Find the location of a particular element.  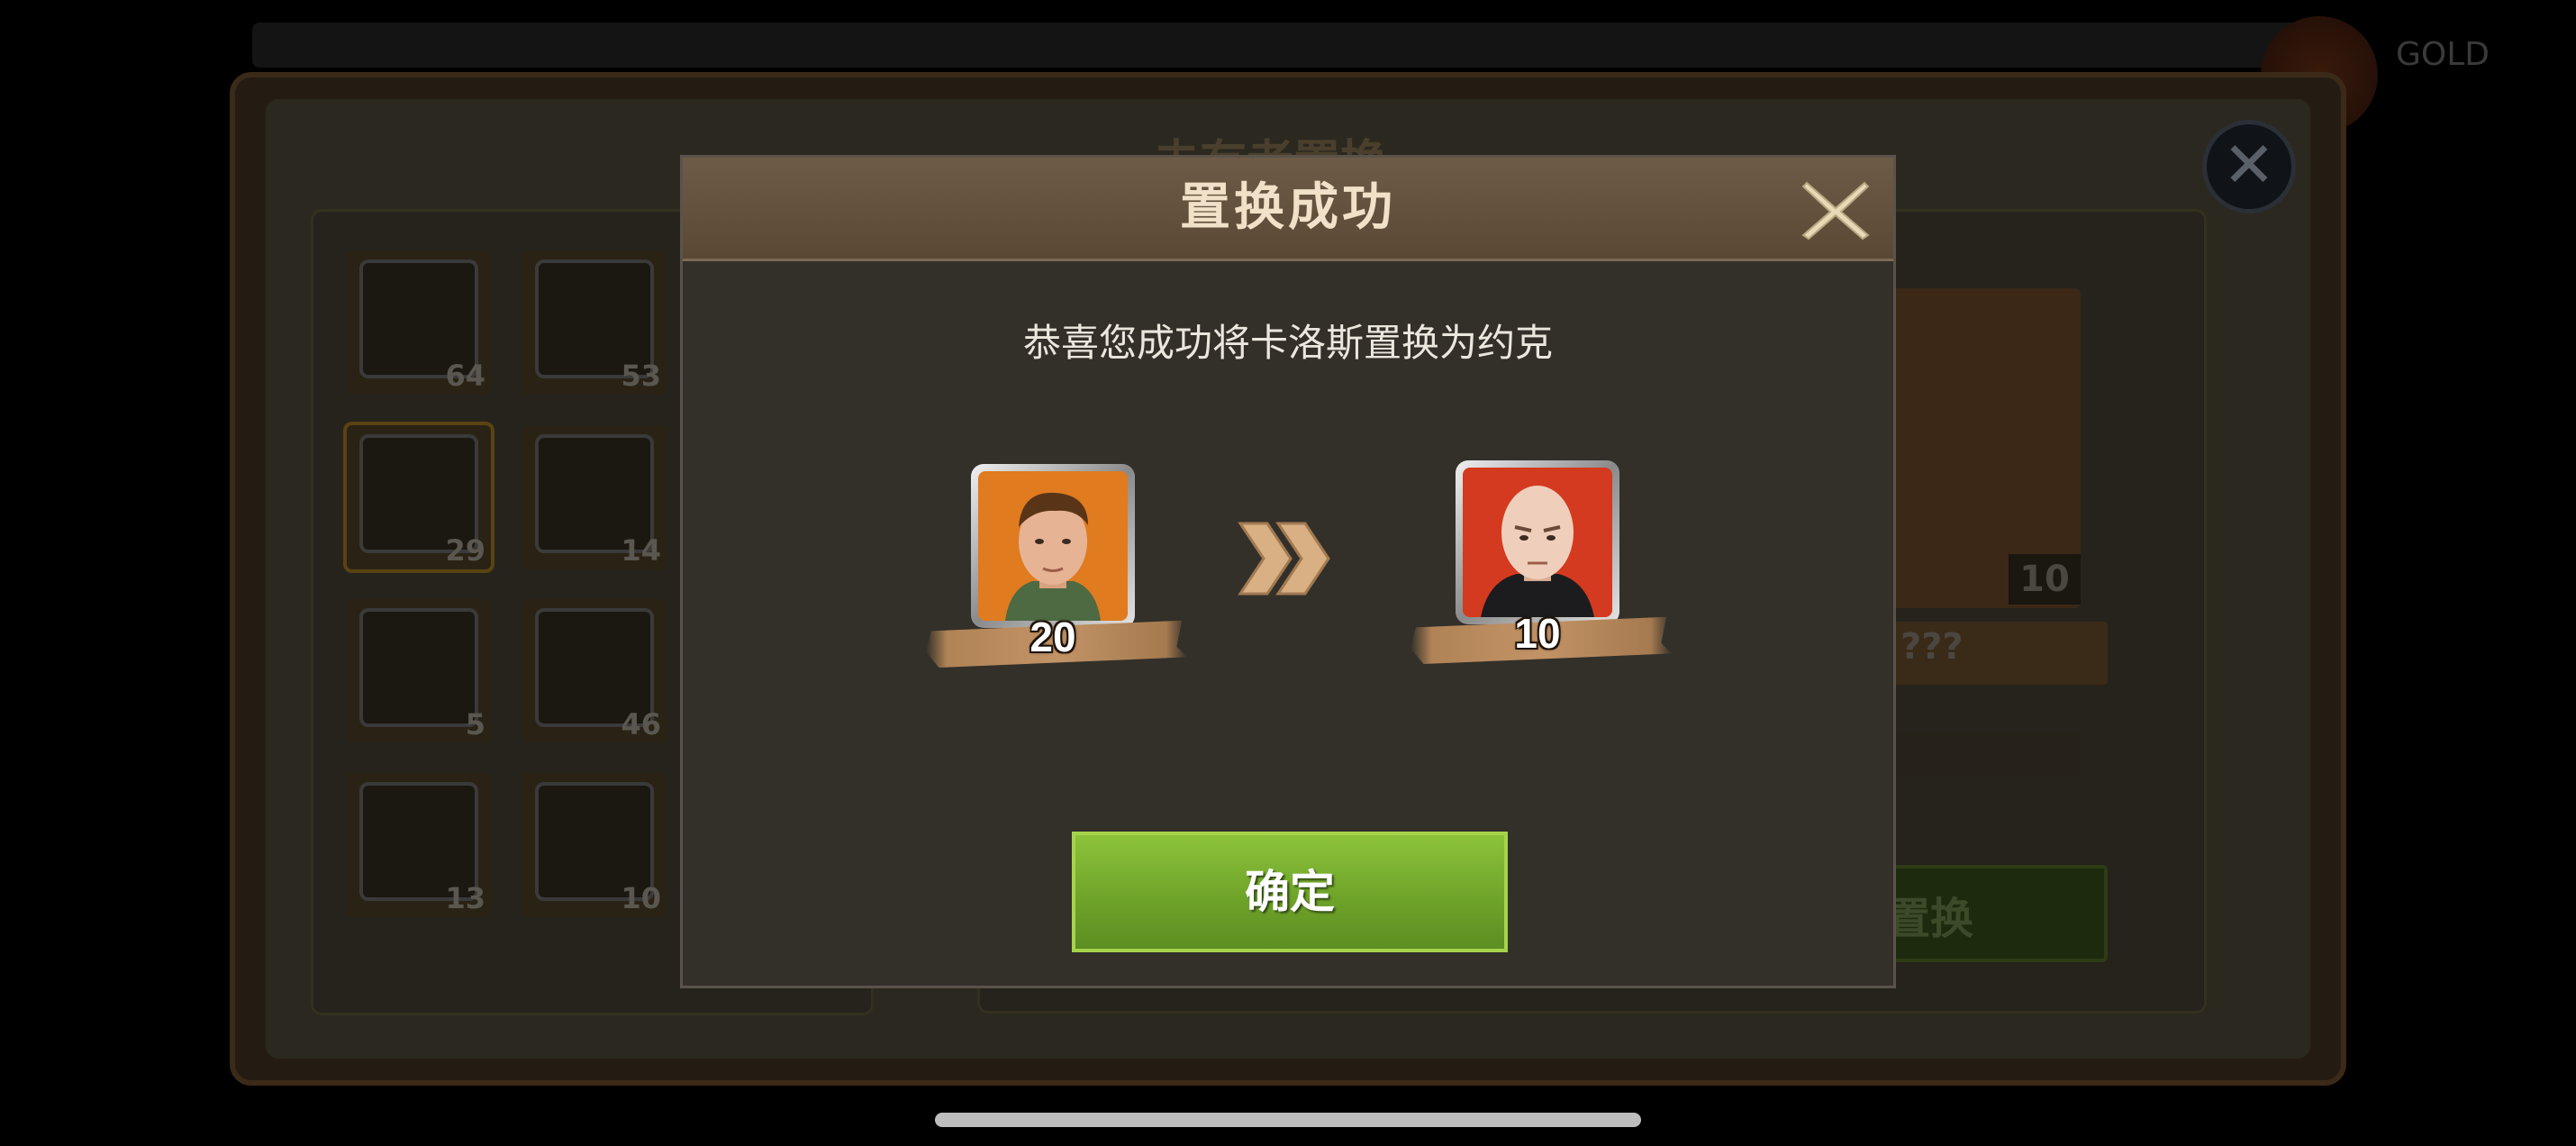

hero-card: 10 is located at coordinates (594, 845).